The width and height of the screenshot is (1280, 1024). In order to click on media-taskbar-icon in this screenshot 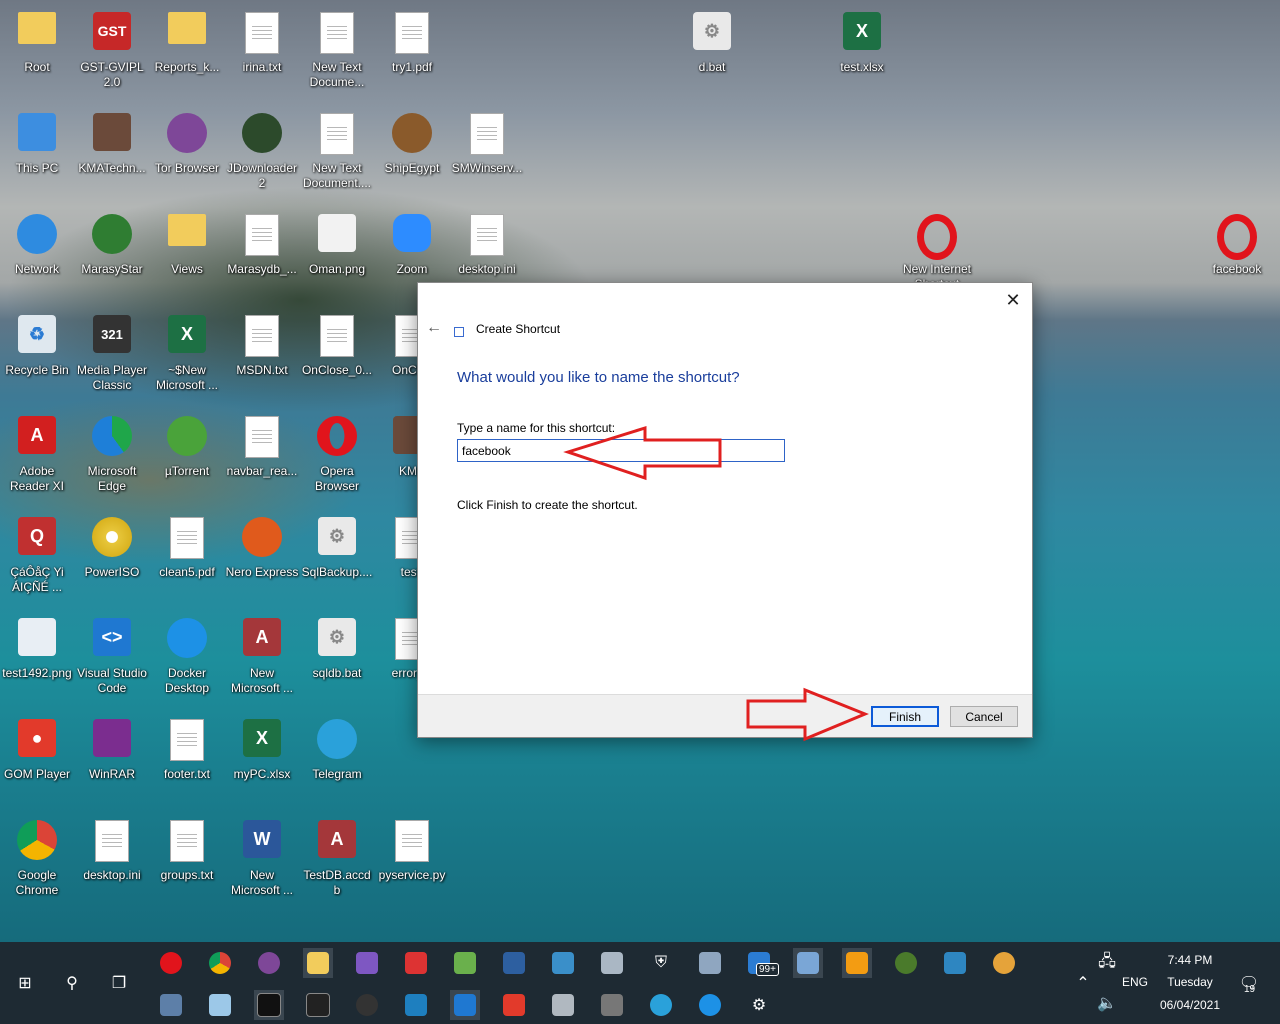, I will do `click(857, 963)`.